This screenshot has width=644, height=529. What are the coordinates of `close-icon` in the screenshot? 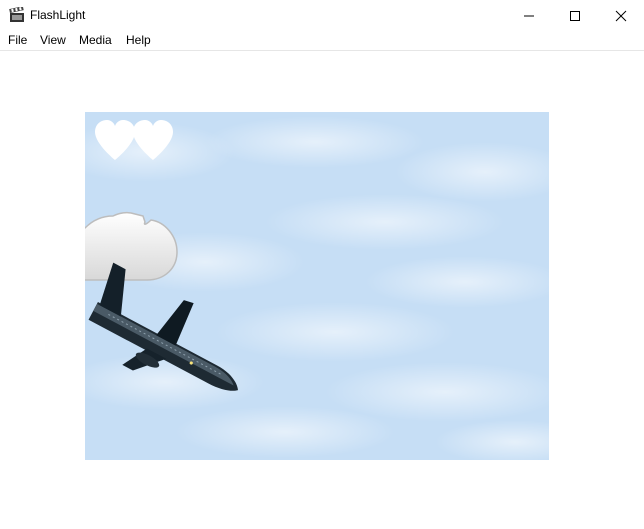 It's located at (621, 15).